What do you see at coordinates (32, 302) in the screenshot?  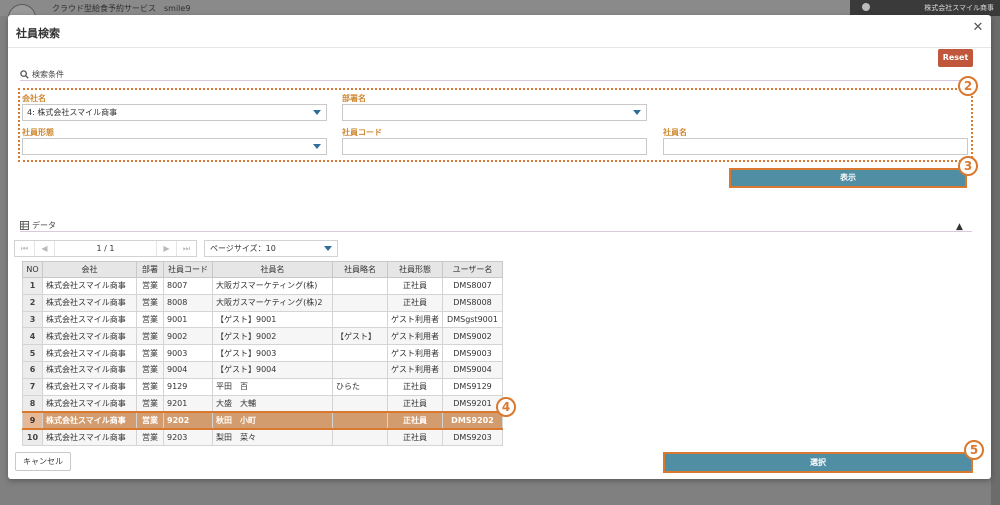 I see `cell-no: 2` at bounding box center [32, 302].